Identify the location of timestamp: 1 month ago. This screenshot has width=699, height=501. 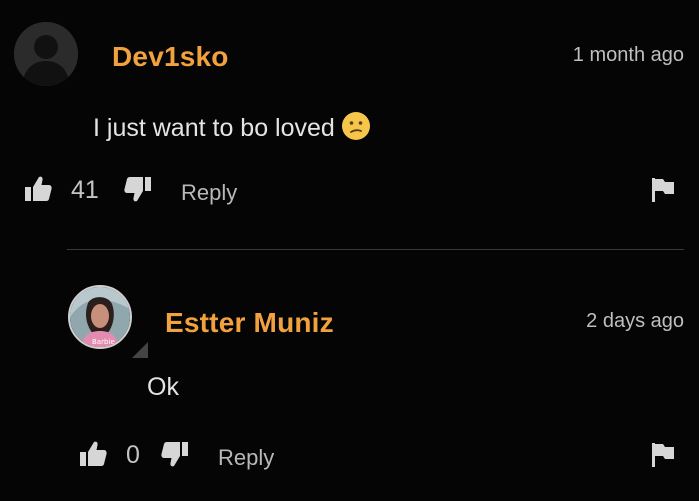
(628, 55).